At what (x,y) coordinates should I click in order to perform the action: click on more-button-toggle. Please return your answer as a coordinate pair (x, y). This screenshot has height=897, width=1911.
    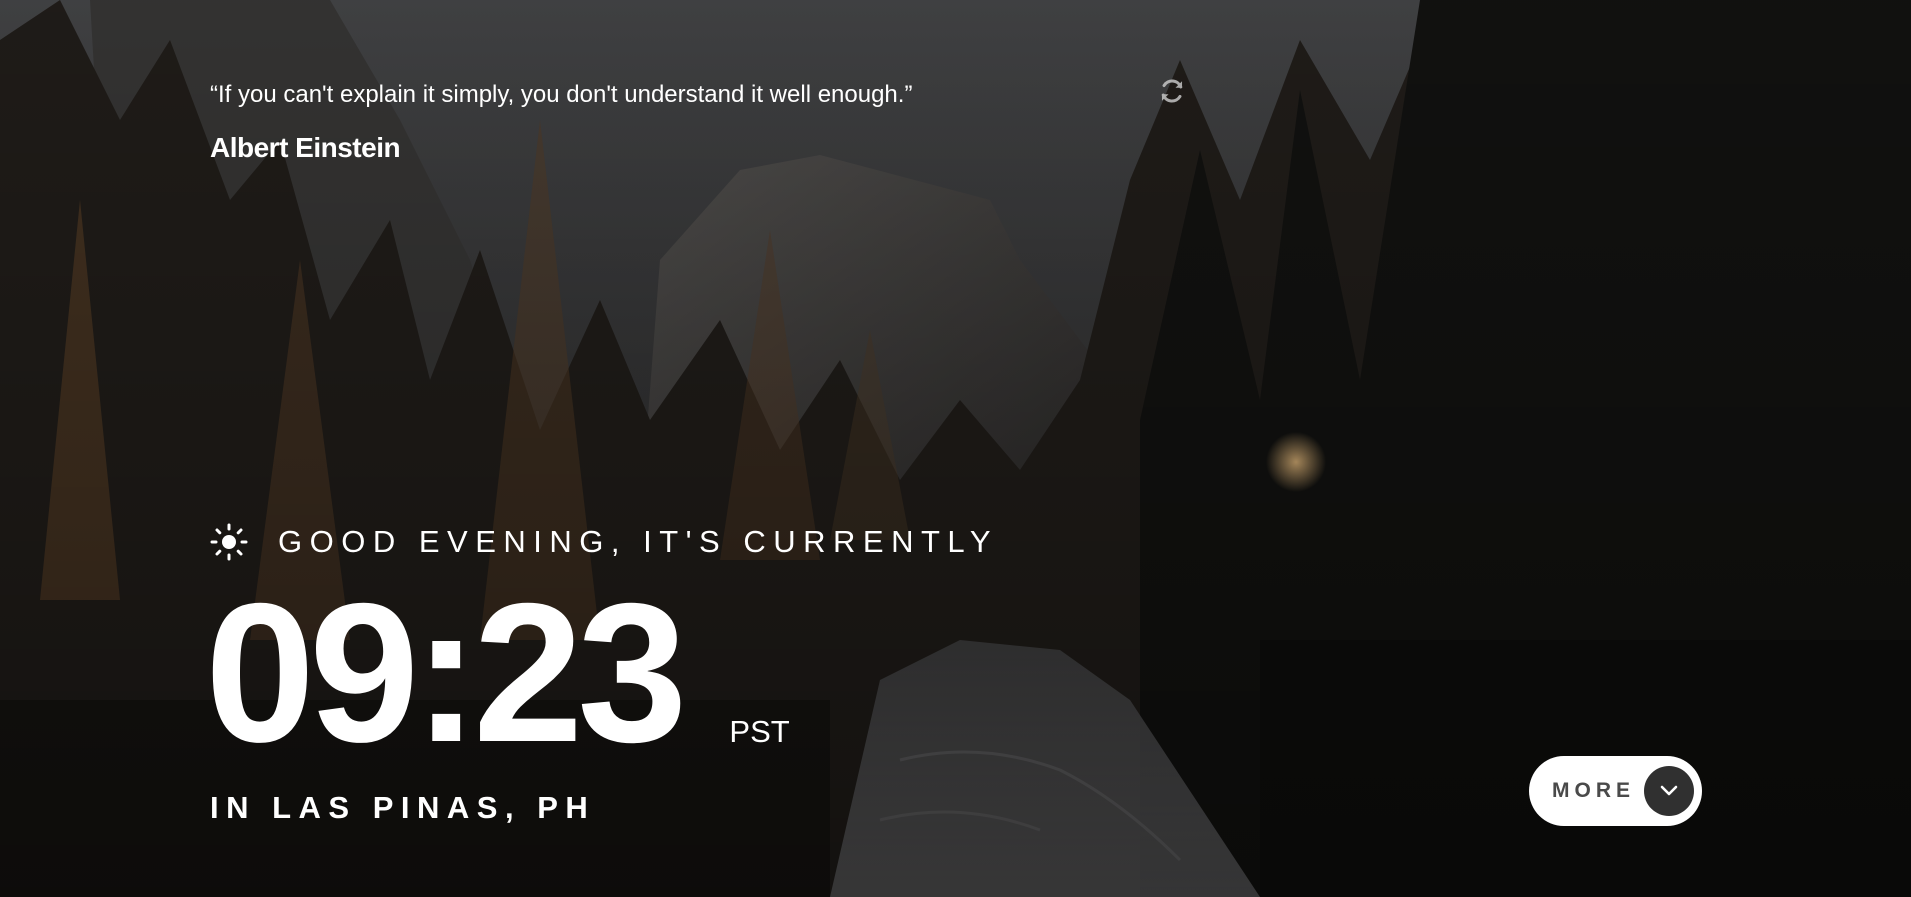
    Looking at the image, I should click on (1669, 791).